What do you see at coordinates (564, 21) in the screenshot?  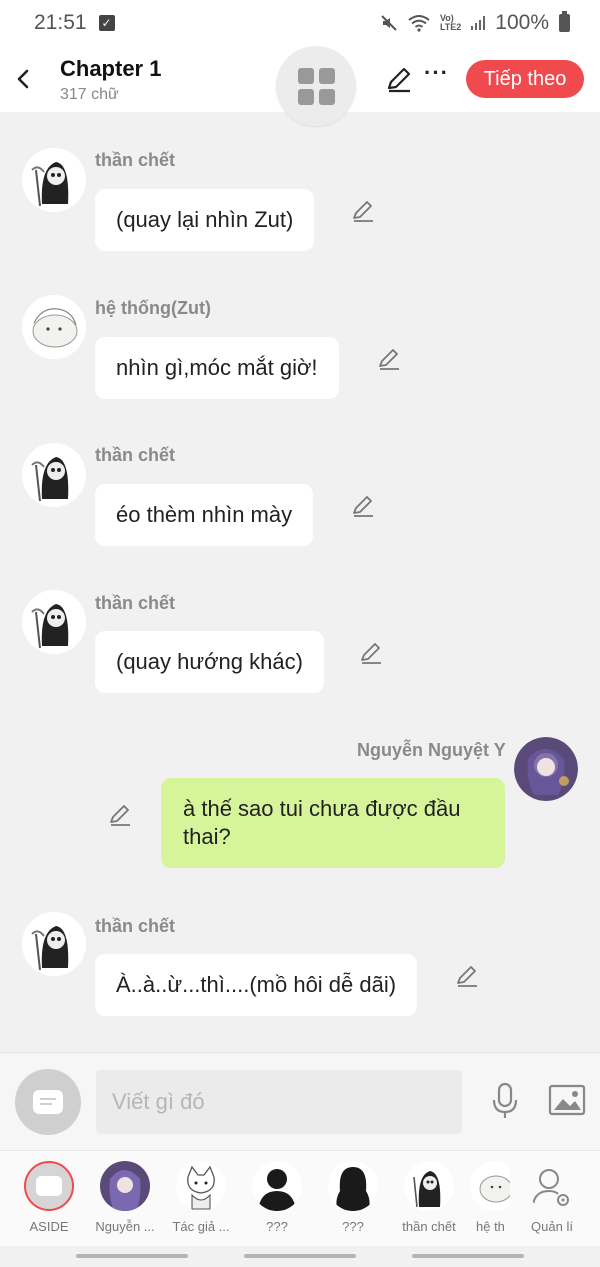 I see `battery-icon` at bounding box center [564, 21].